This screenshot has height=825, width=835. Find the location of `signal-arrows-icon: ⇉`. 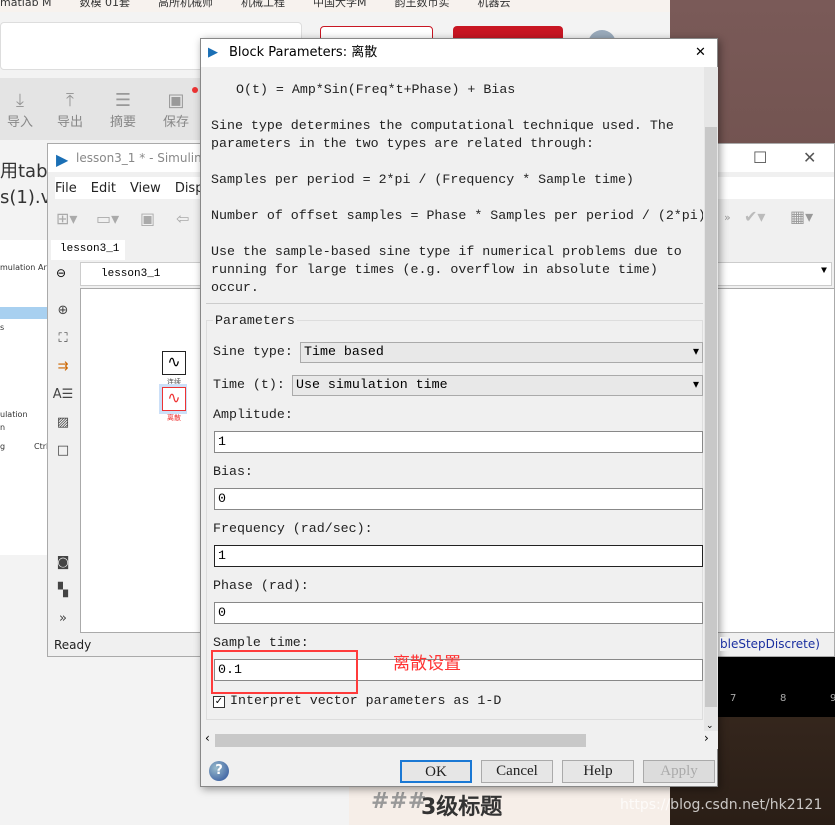

signal-arrows-icon: ⇉ is located at coordinates (63, 368).